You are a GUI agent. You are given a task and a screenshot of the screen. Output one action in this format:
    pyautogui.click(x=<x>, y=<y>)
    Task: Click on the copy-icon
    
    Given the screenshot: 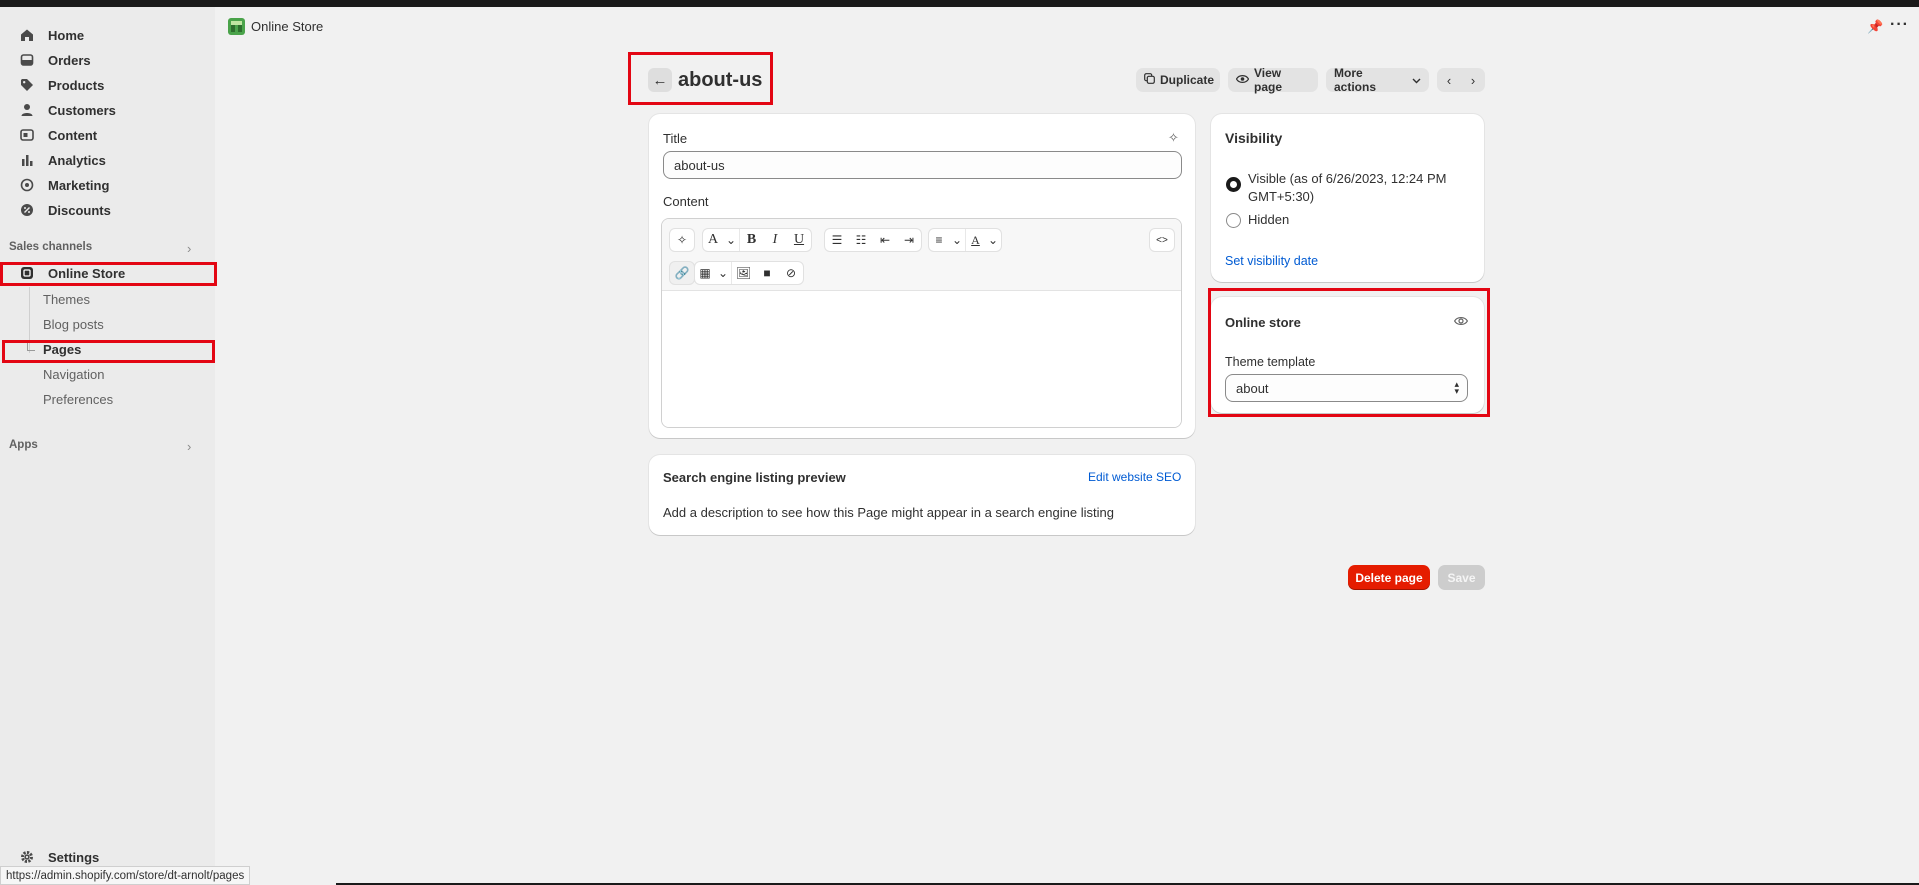 What is the action you would take?
    pyautogui.click(x=1149, y=80)
    